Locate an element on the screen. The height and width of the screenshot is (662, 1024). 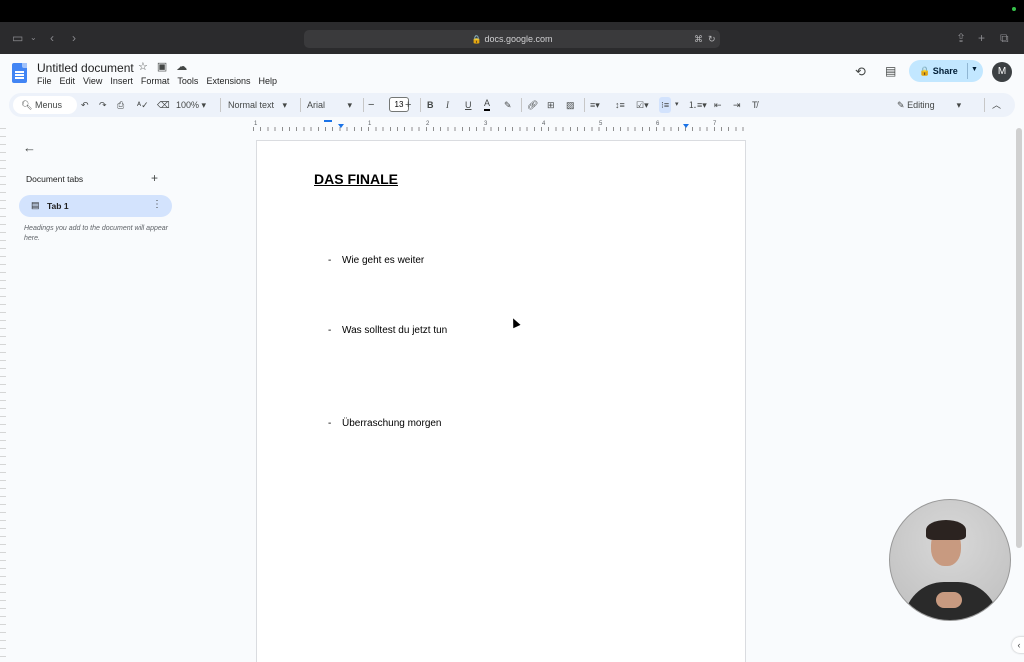
side-panel-toggle-icon: ‹ is located at coordinates (1018, 645).